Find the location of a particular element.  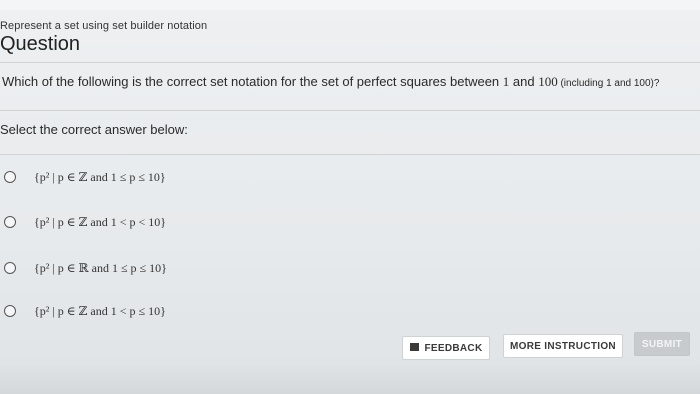

choice-label: {p² | p ∈ ℝ and 1 ≤ p ≤ 10} is located at coordinates (100, 267).